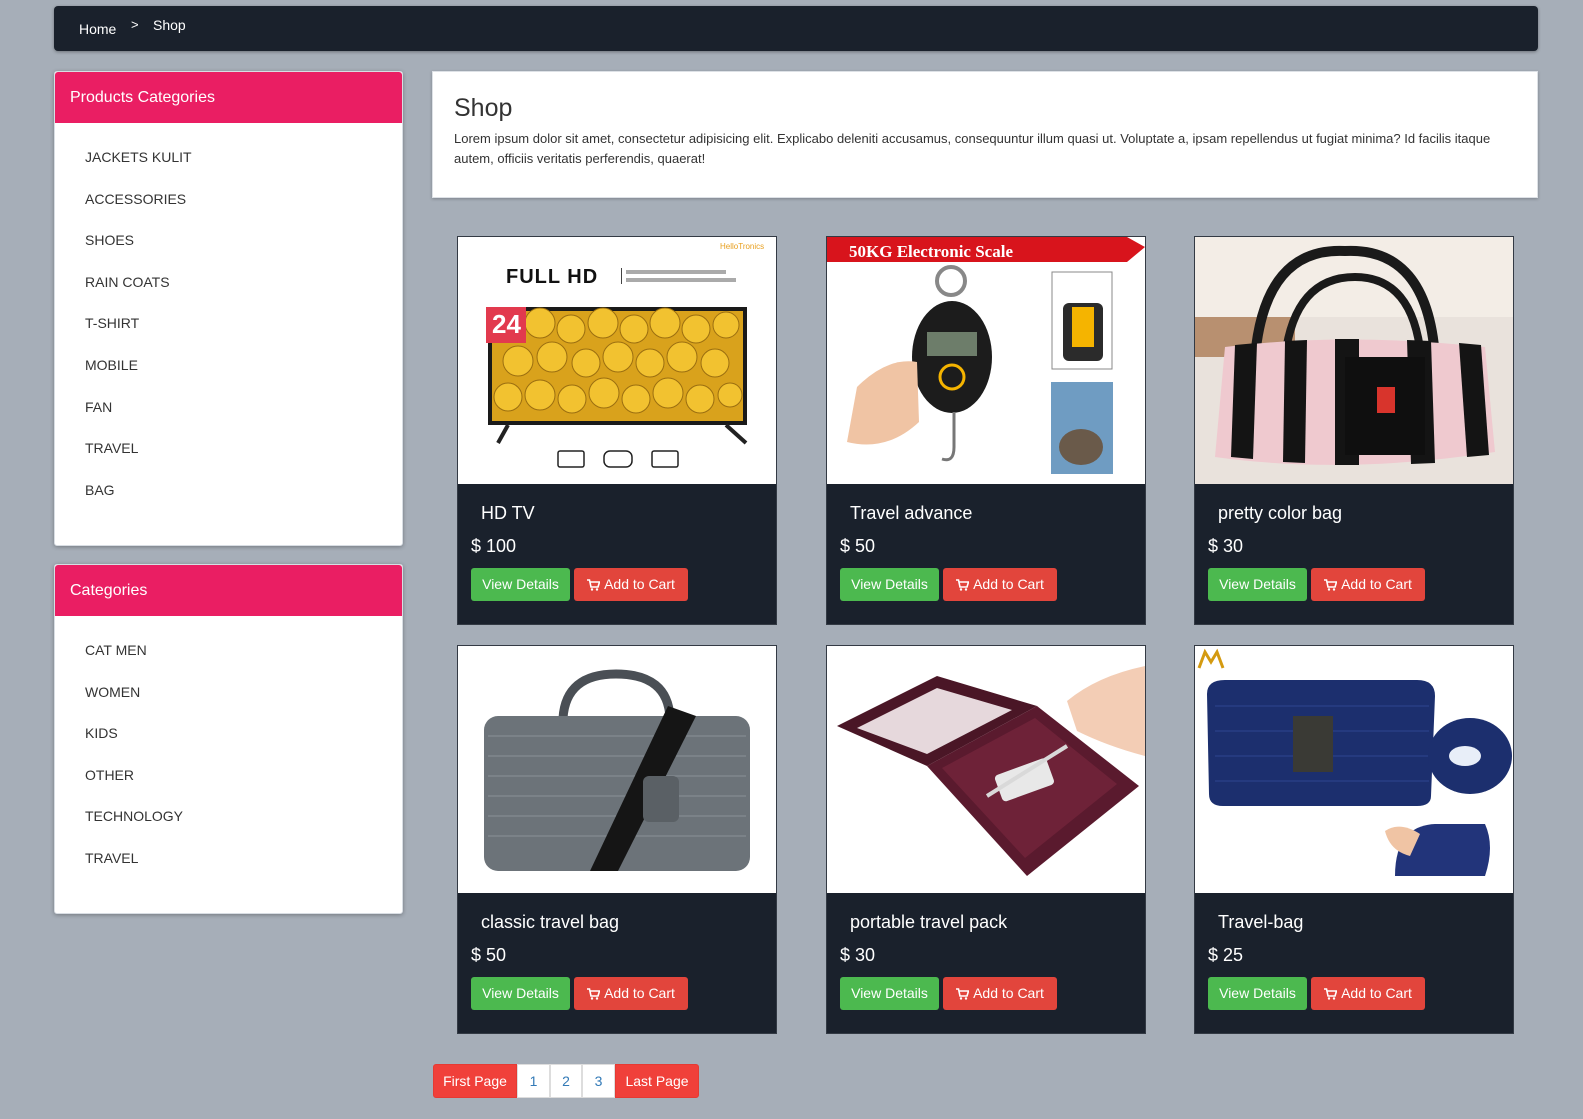 The width and height of the screenshot is (1583, 1119). Describe the element at coordinates (243, 734) in the screenshot. I see `category-item-kids: KIDS` at that location.